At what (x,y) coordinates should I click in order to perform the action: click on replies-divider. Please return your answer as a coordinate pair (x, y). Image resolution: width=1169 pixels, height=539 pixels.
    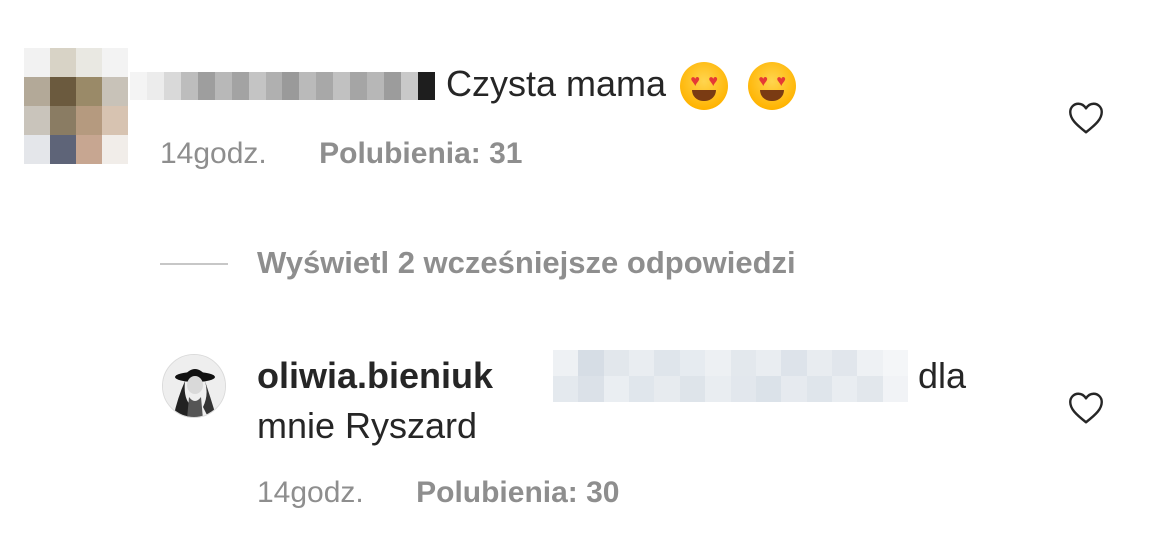
    Looking at the image, I should click on (194, 264).